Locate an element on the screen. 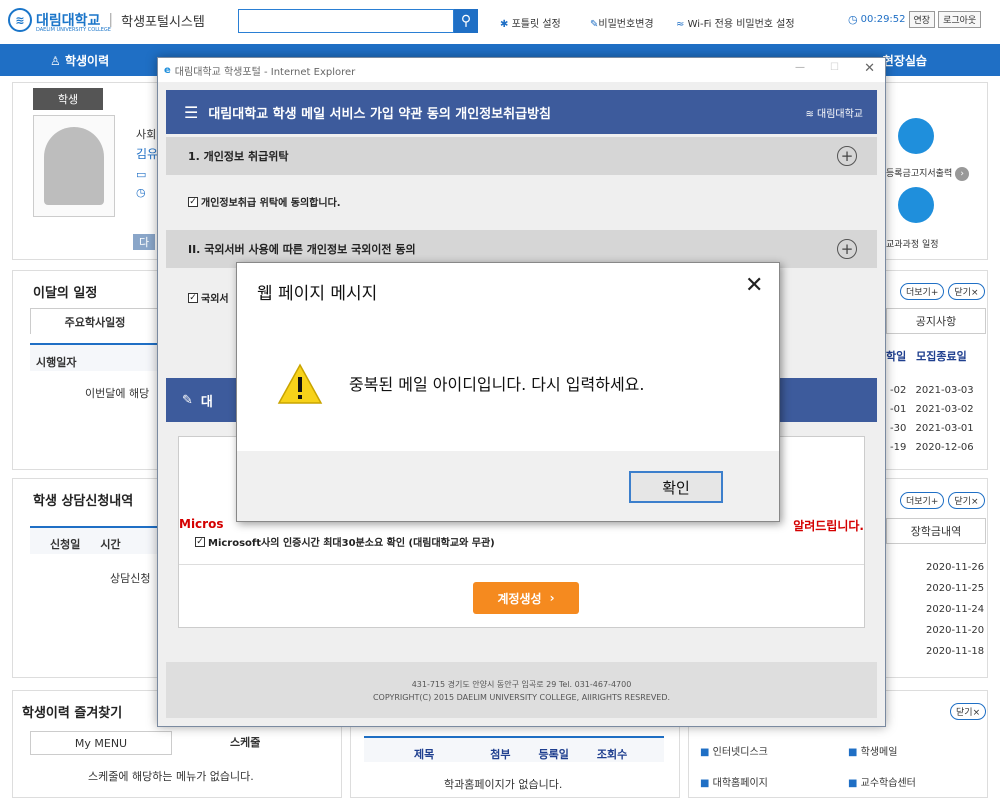 Image resolution: width=1000 pixels, height=798 pixels. row-end: 2021-03-02 is located at coordinates (944, 409).